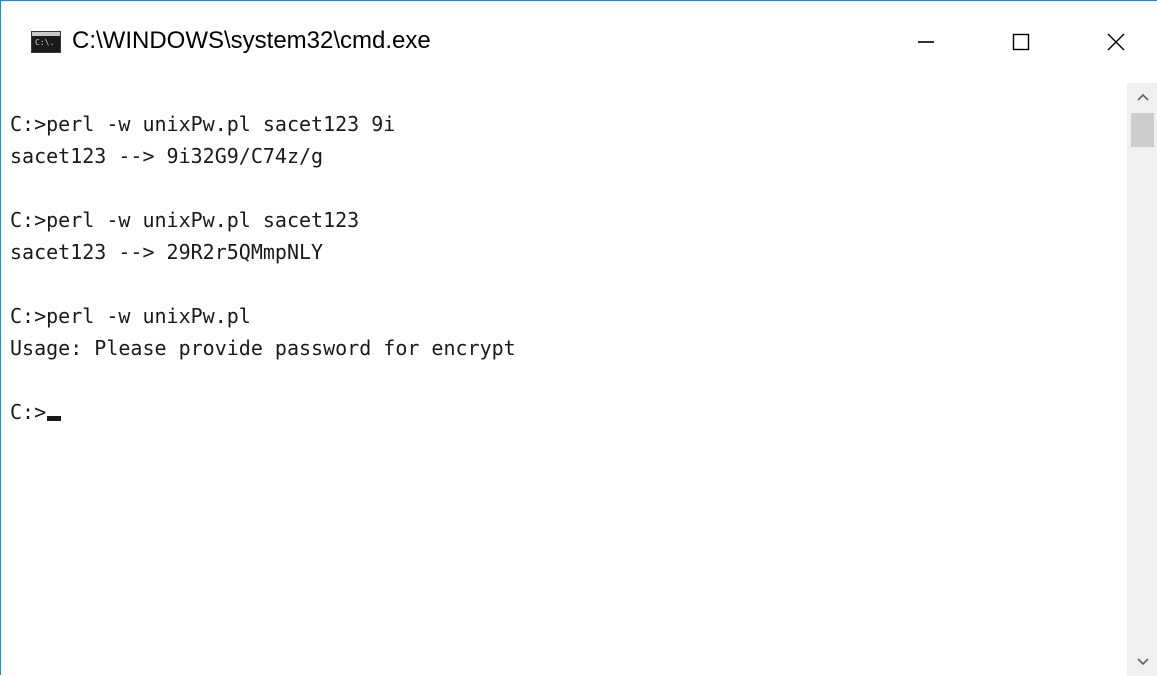 The width and height of the screenshot is (1157, 676). I want to click on console-line: sacet123 --> 9i32G9/C74z/g, so click(167, 156).